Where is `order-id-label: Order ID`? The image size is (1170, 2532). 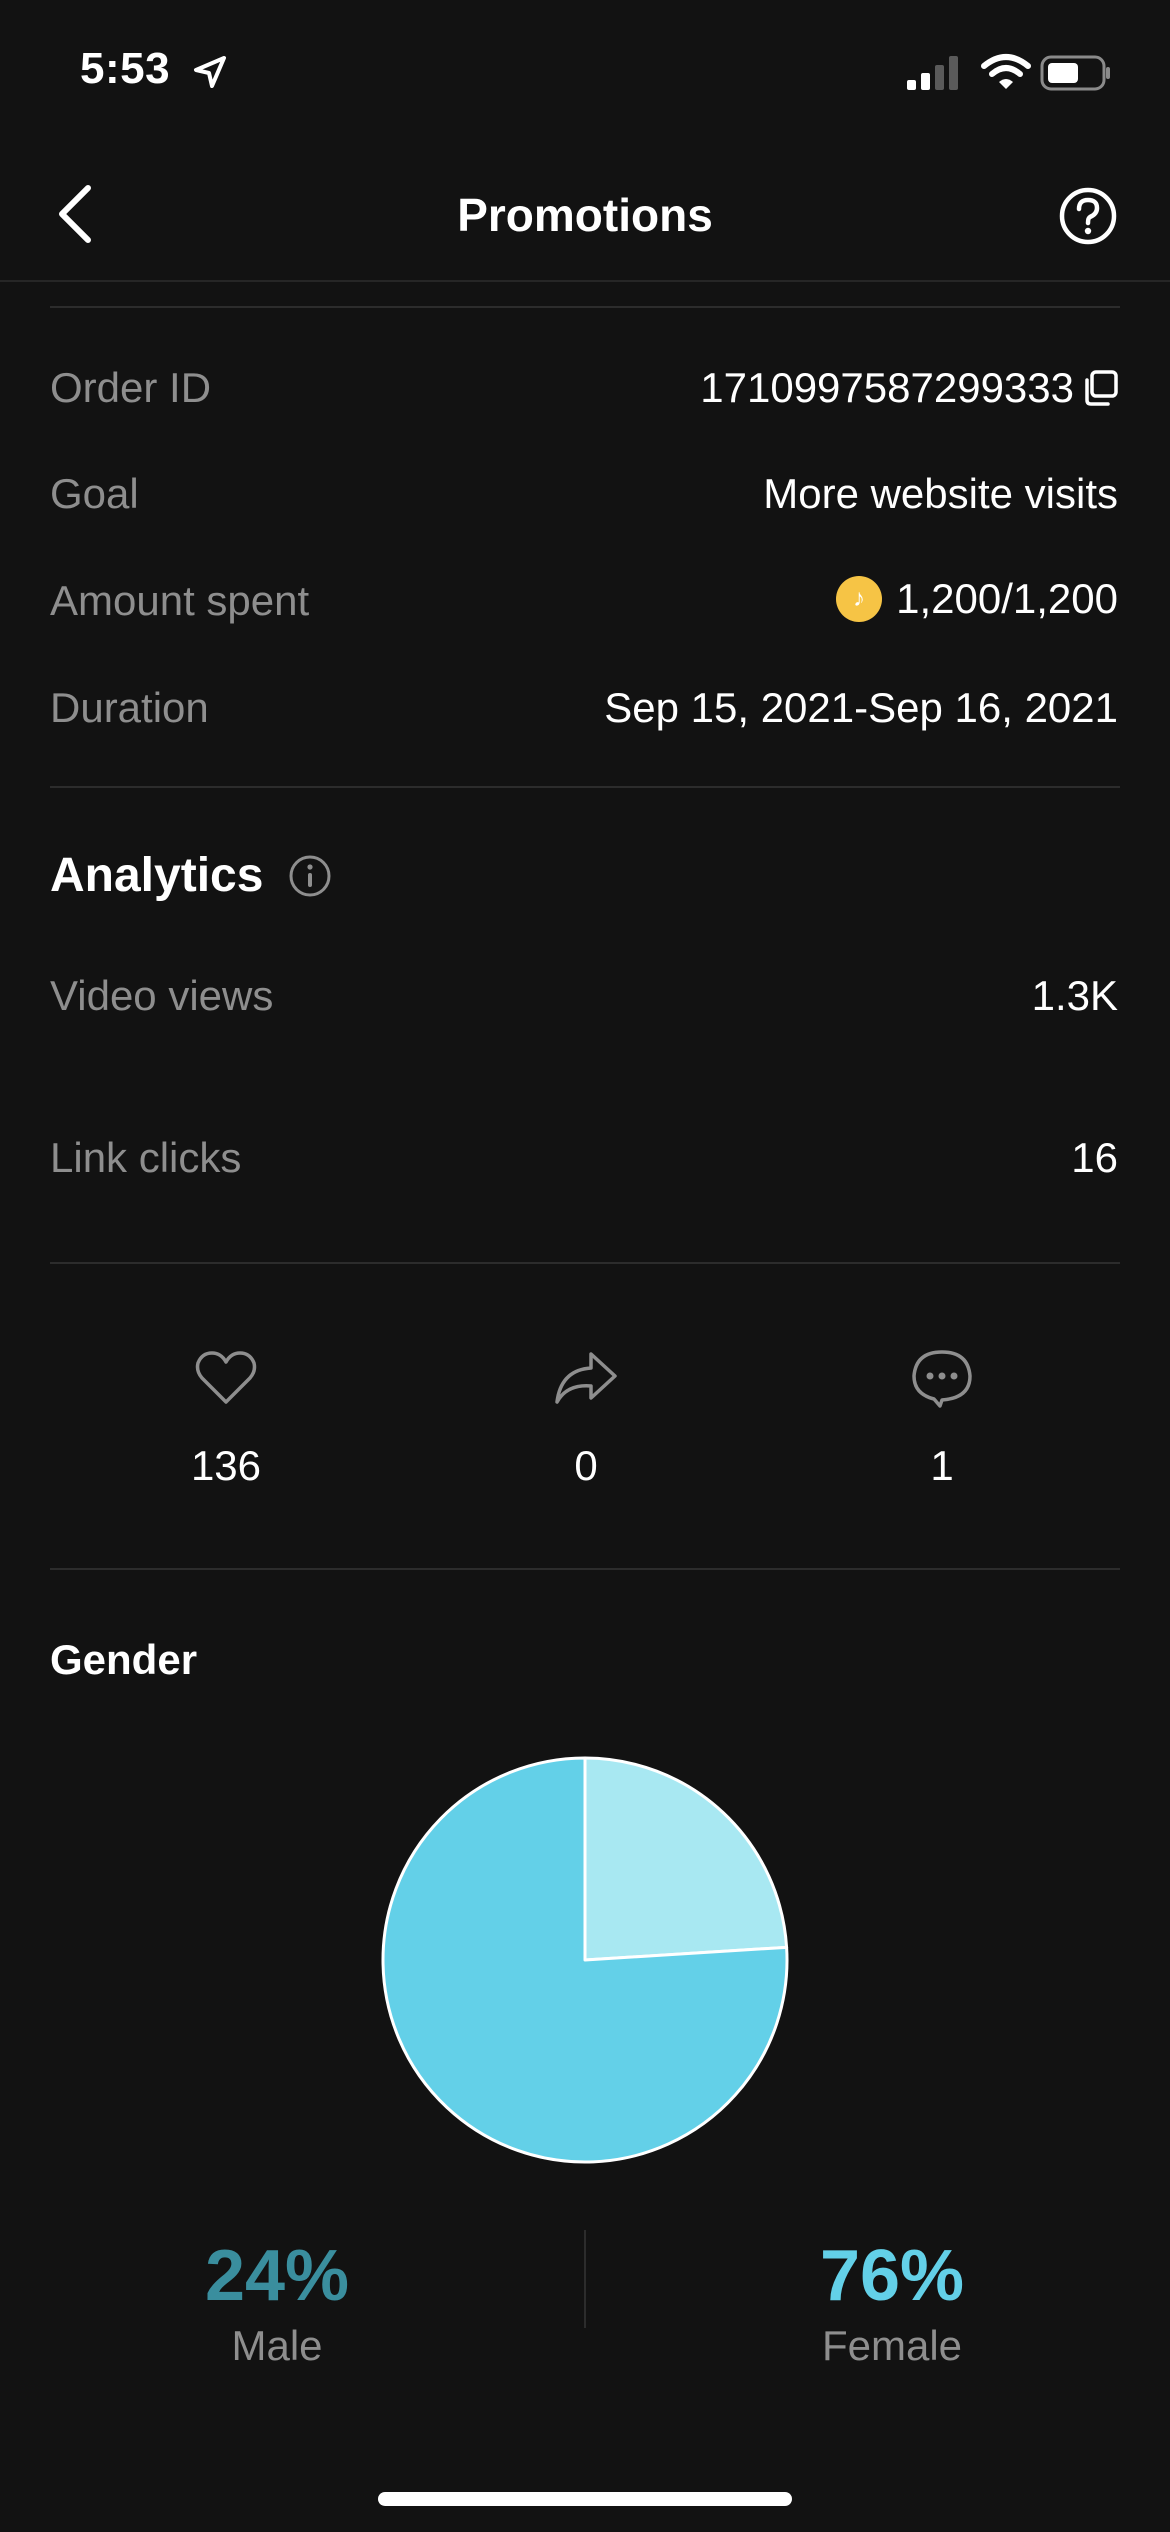 order-id-label: Order ID is located at coordinates (131, 387).